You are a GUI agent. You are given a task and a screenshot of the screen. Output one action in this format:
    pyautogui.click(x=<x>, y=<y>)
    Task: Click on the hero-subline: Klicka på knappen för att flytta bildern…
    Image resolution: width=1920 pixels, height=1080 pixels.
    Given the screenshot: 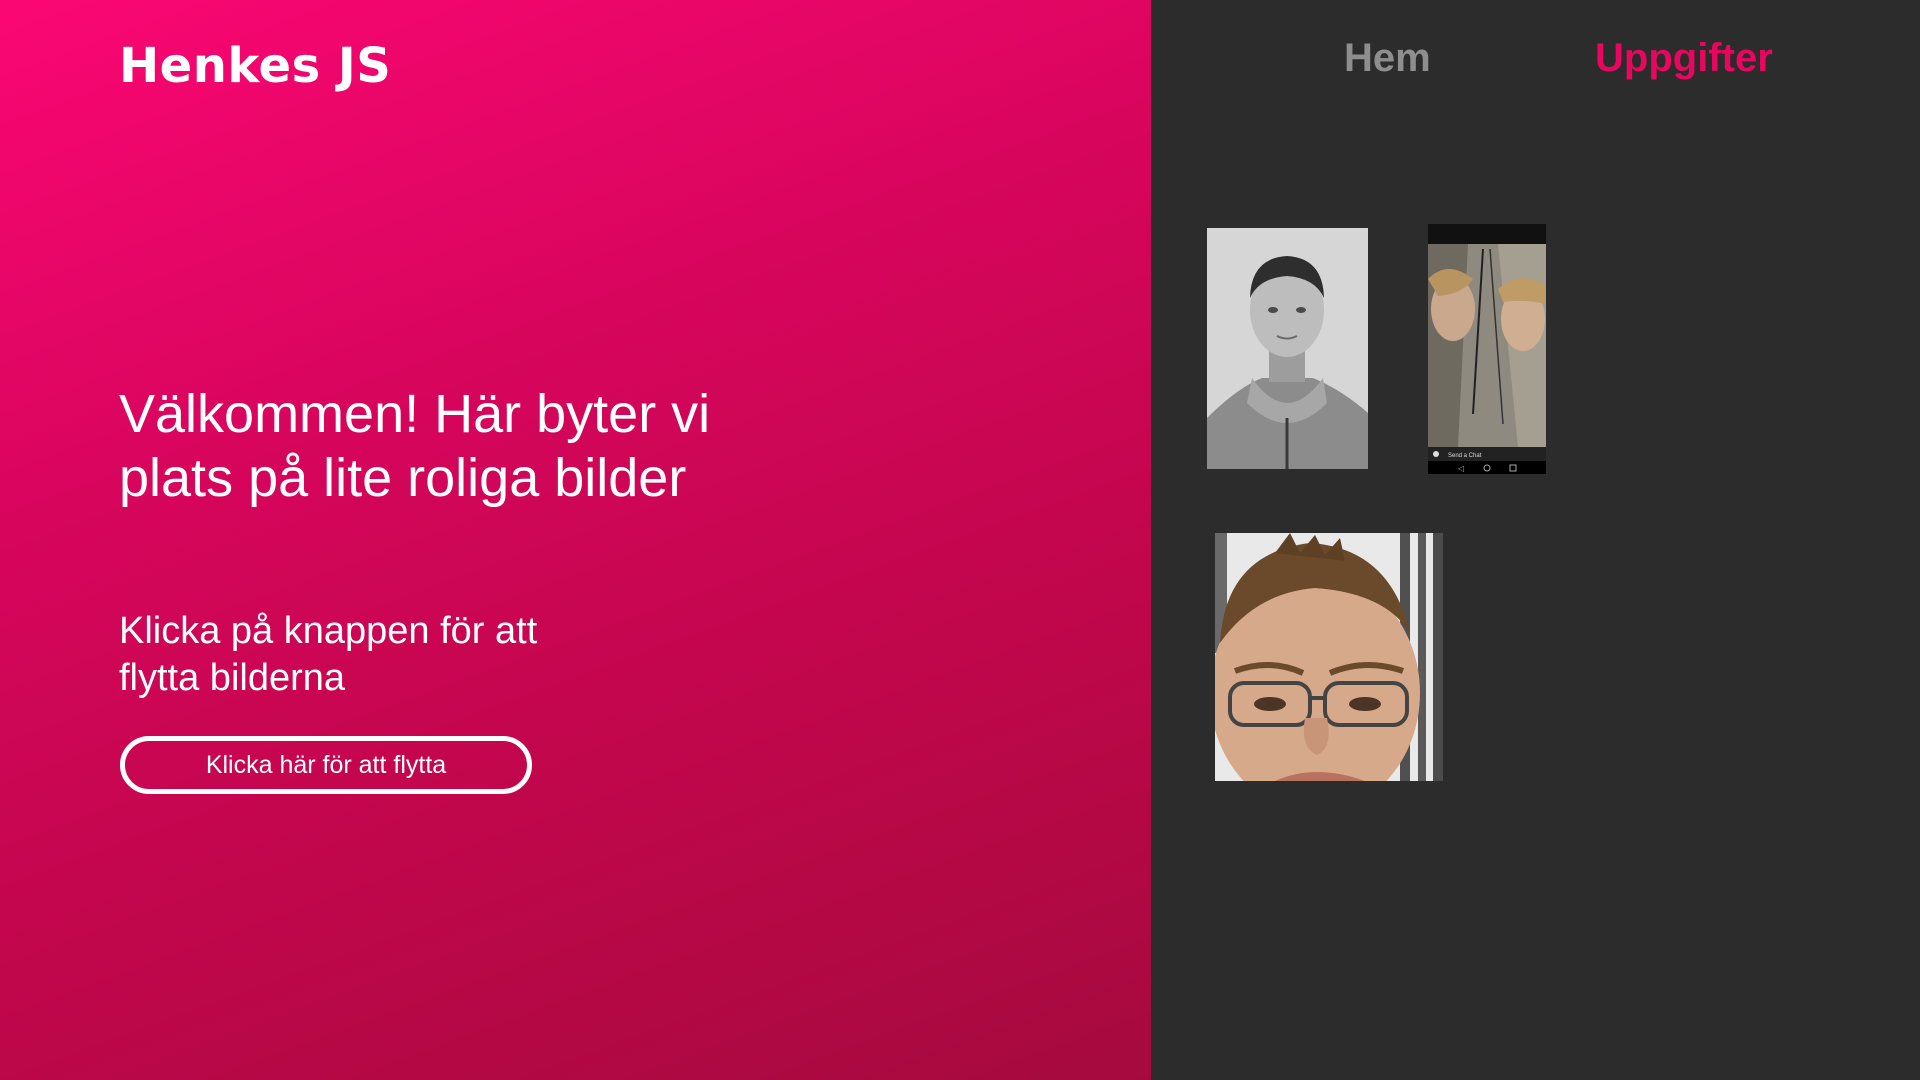 What is the action you would take?
    pyautogui.click(x=328, y=654)
    